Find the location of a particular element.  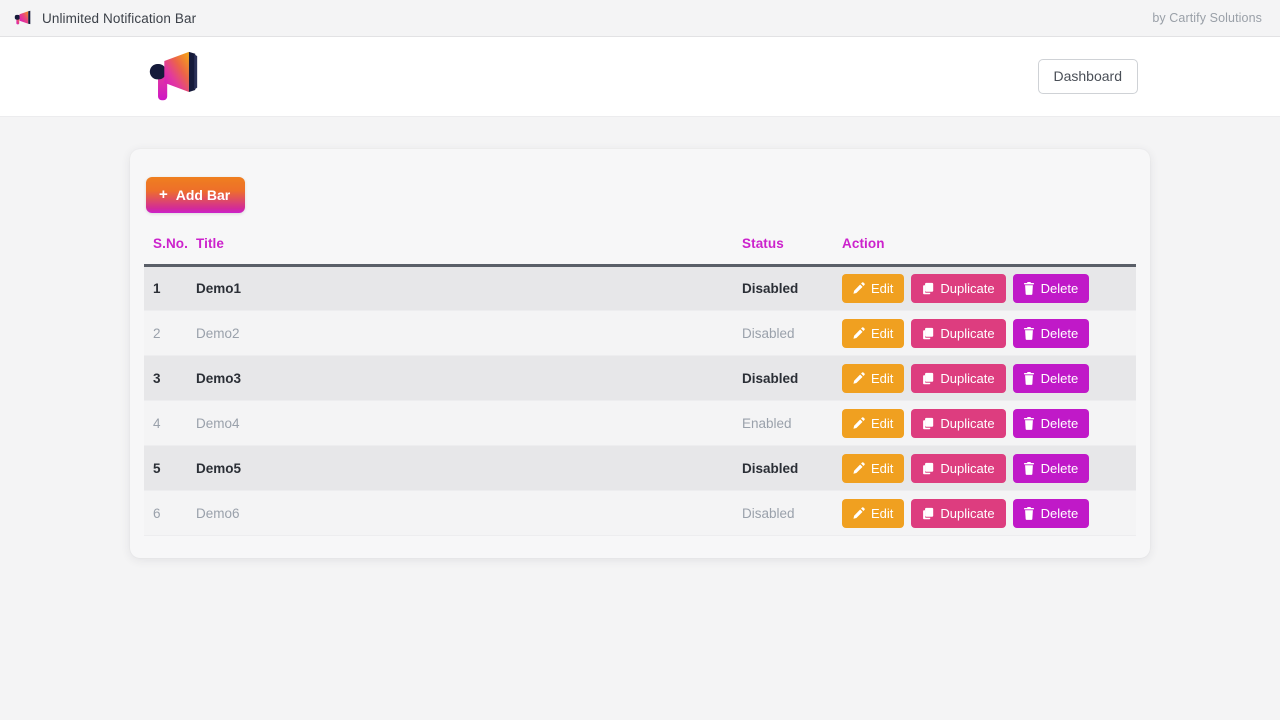

table-row: 1 Demo1 Disabled Edit Duplicate Delete is located at coordinates (640, 288).